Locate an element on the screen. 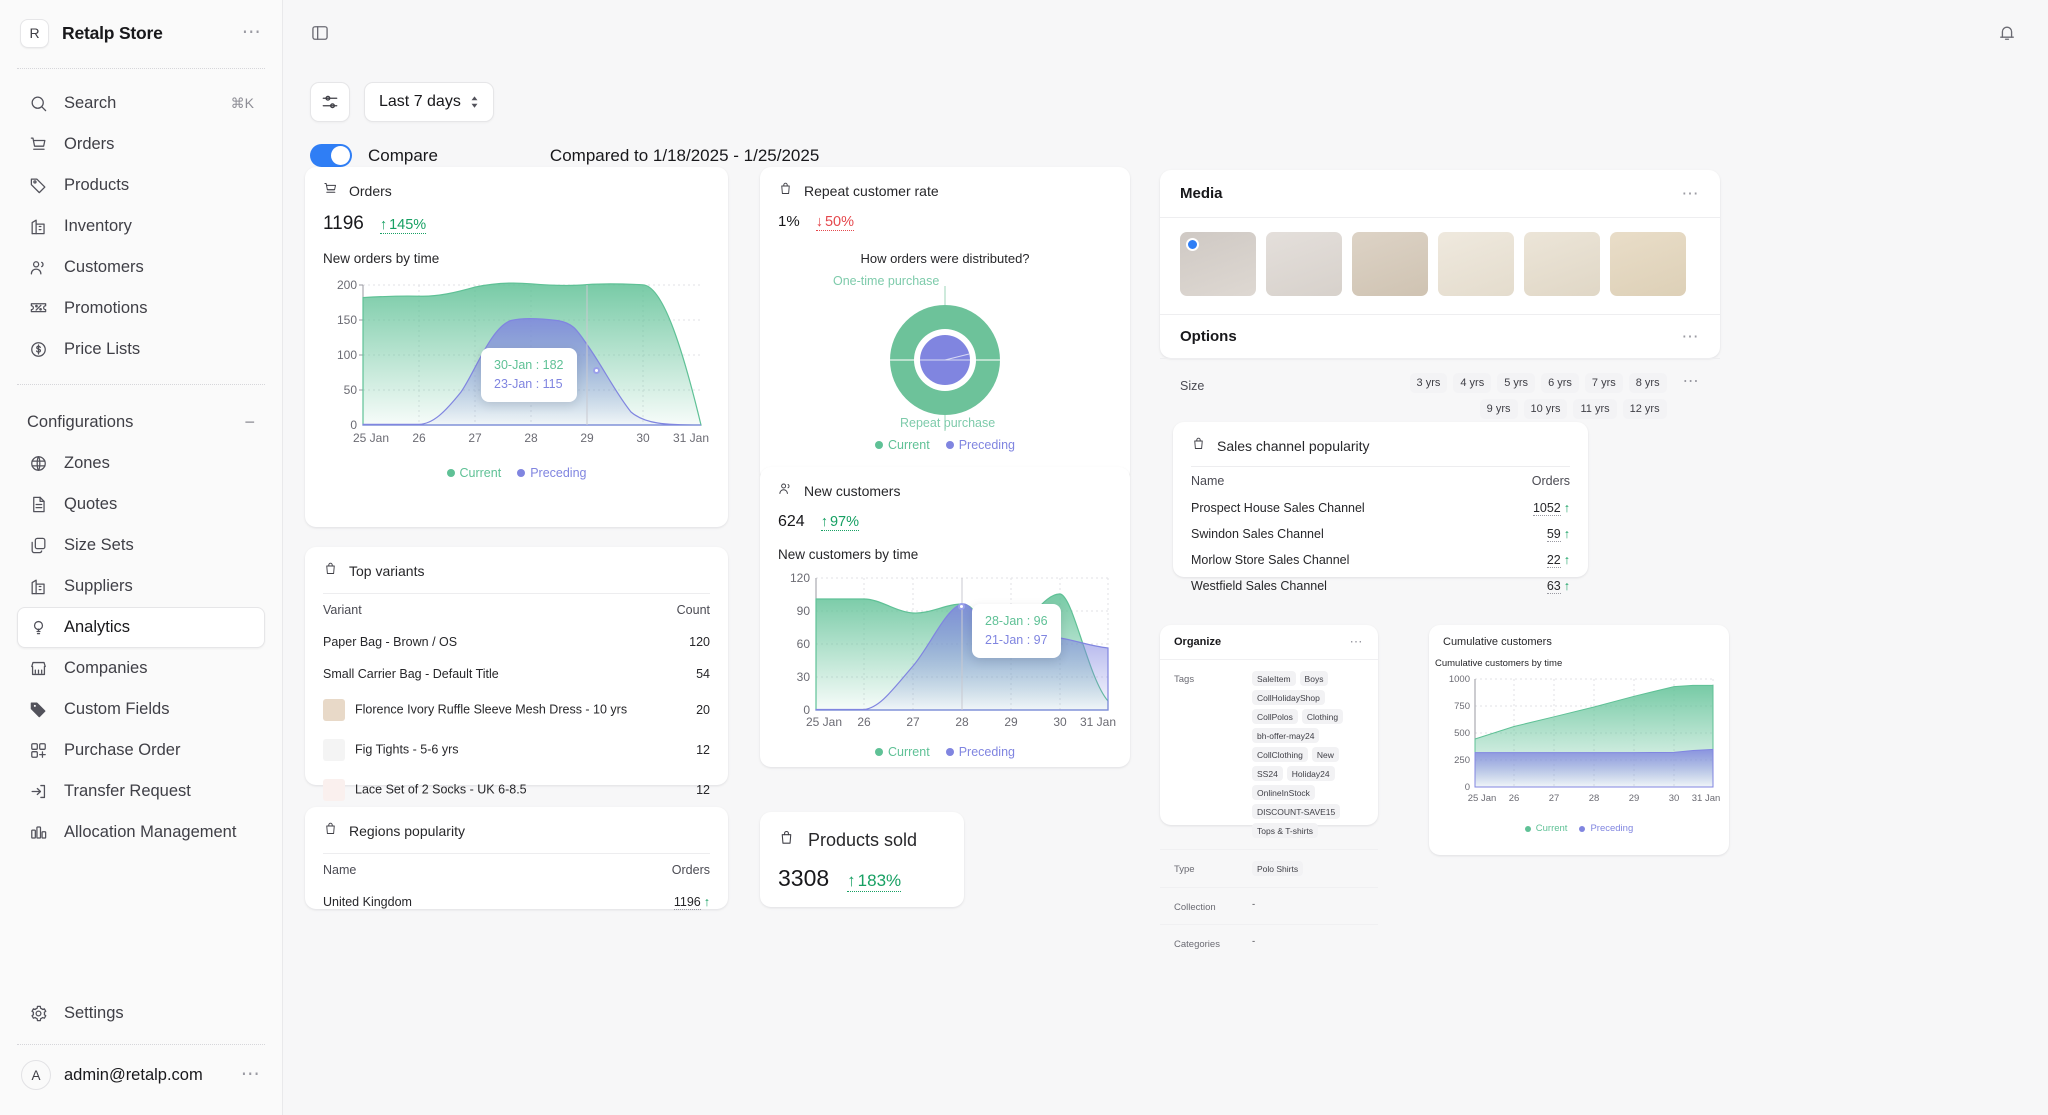 The image size is (2048, 1115). compare-toggle is located at coordinates (331, 155).